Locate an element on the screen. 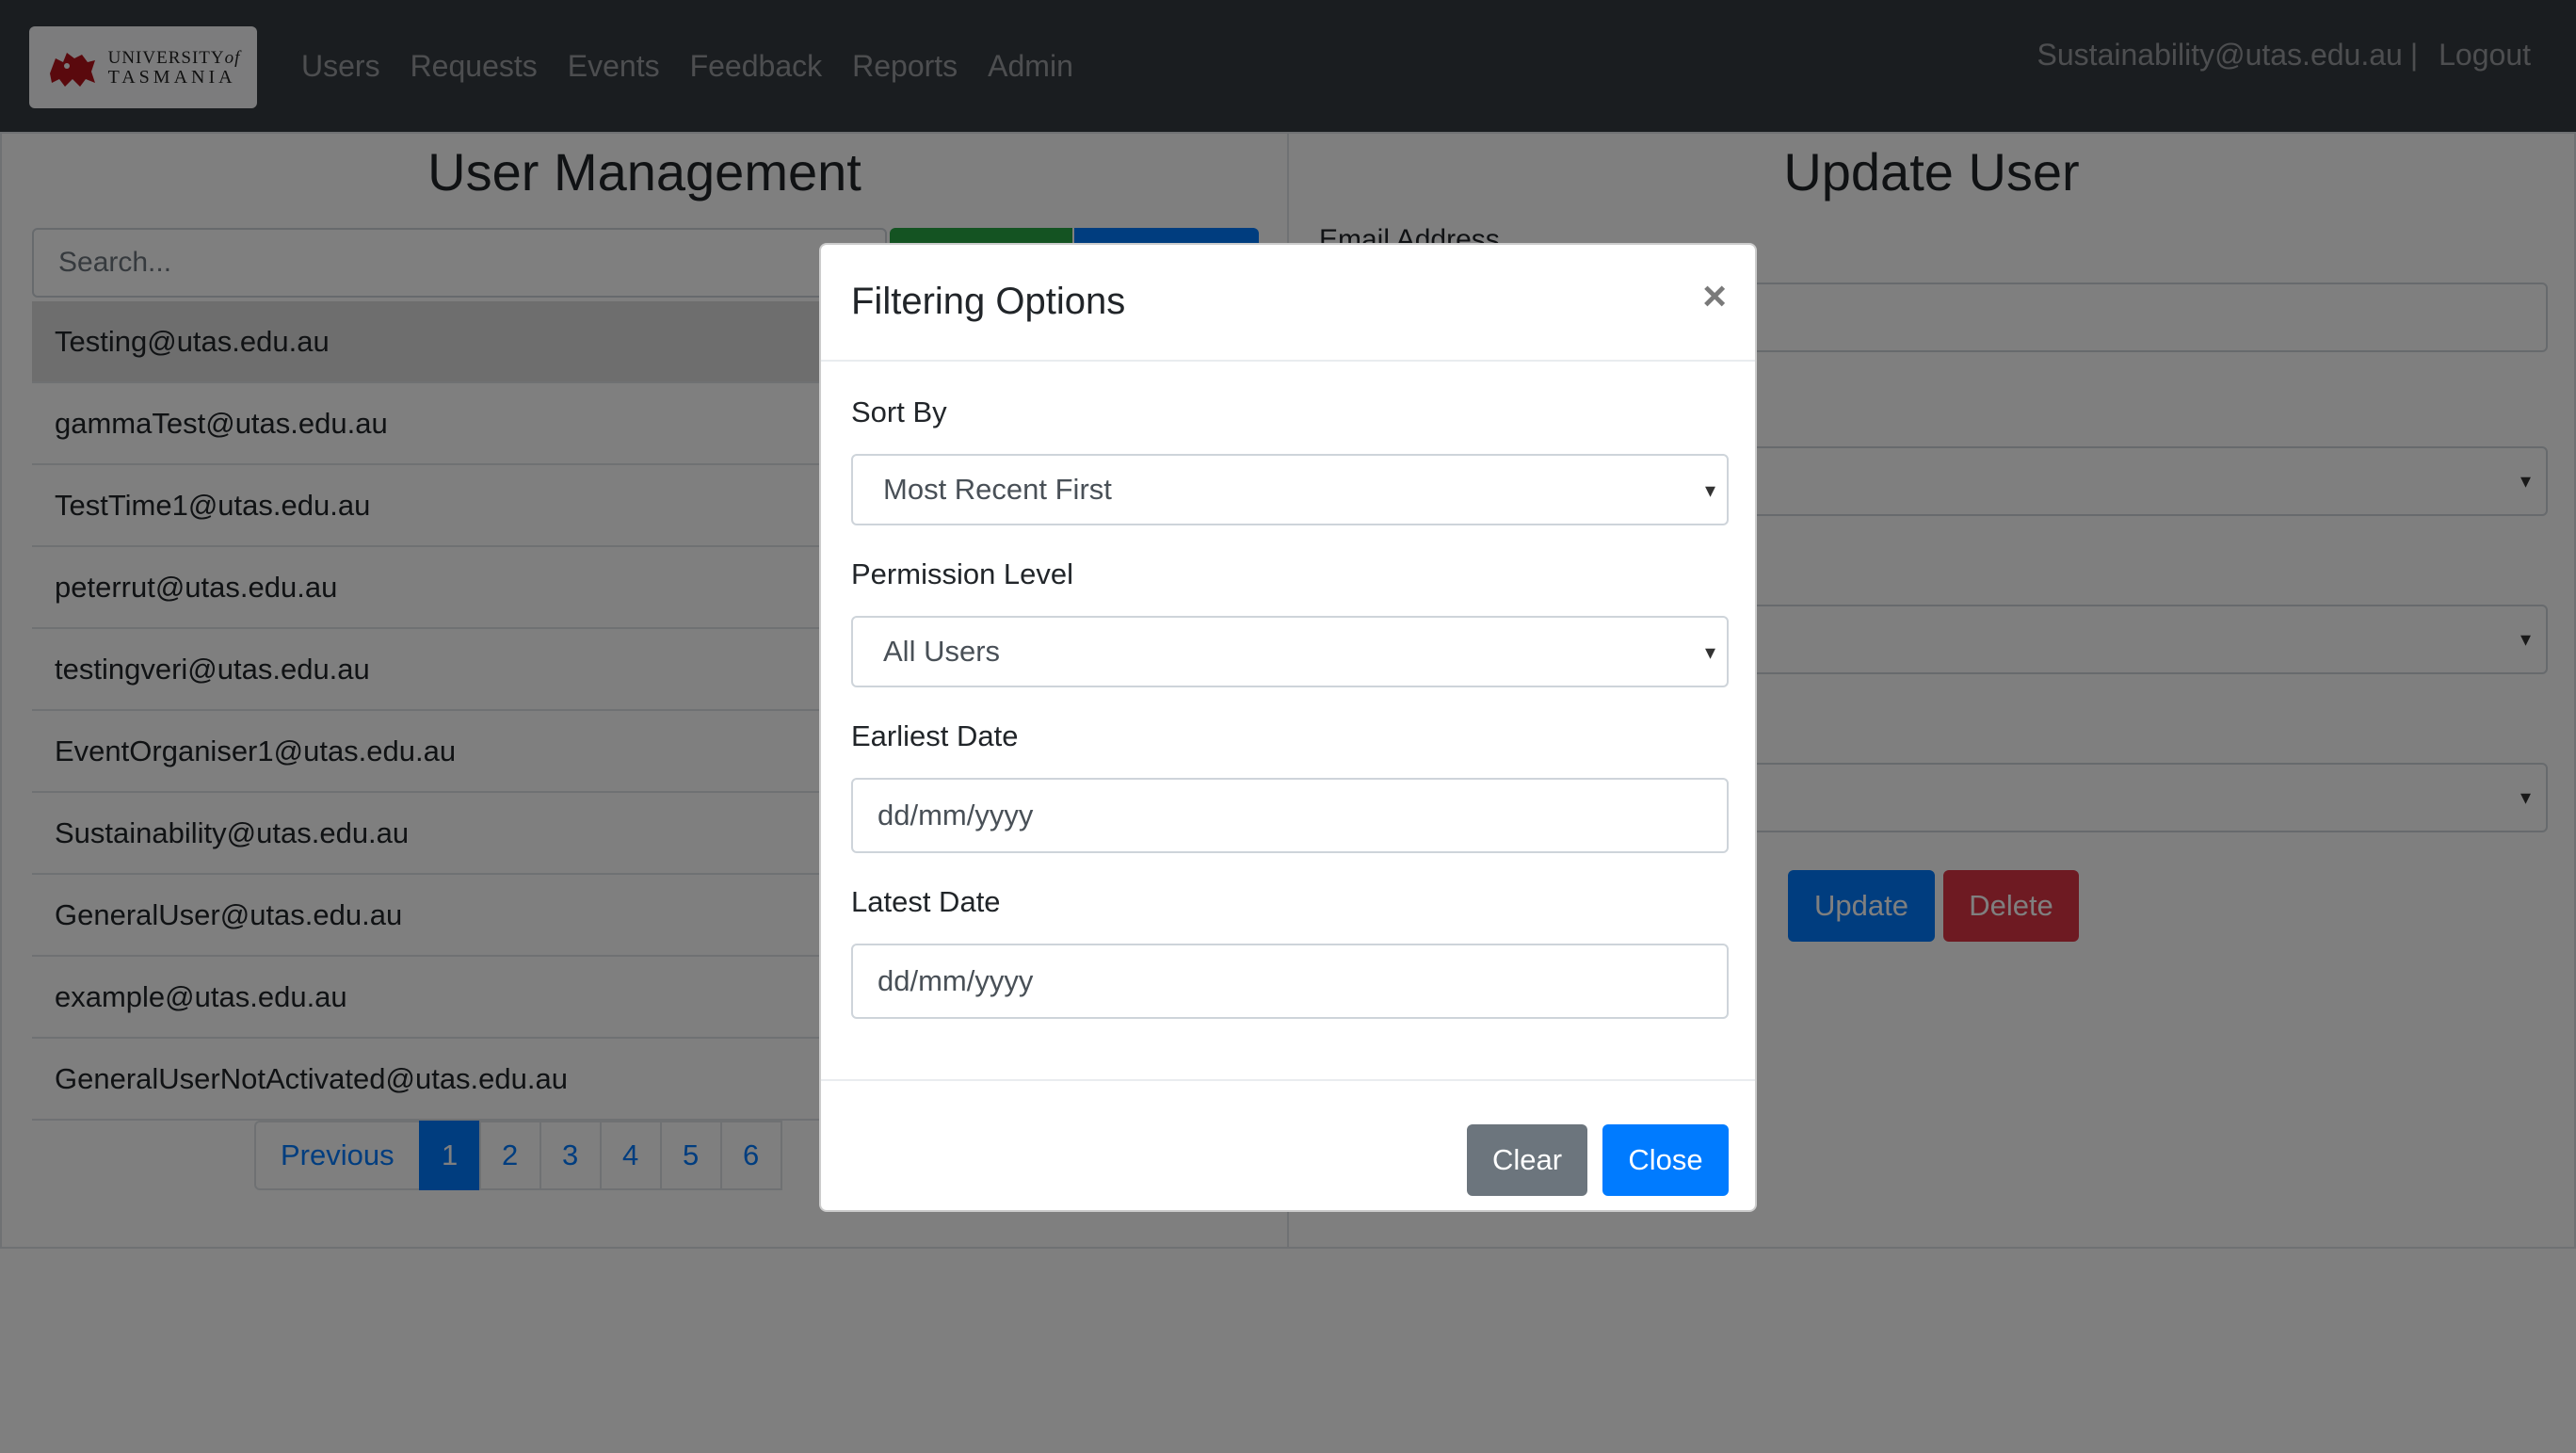 The image size is (2576, 1453). sort-by-value: Most Recent First is located at coordinates (997, 490).